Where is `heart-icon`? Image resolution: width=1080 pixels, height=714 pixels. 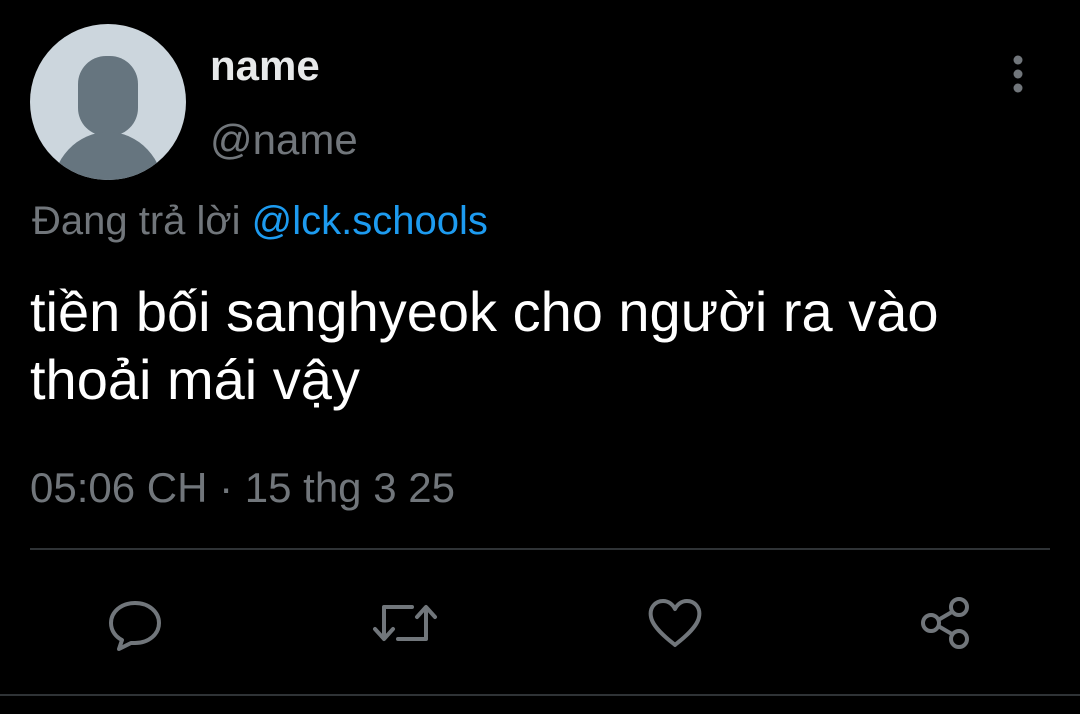 heart-icon is located at coordinates (675, 623).